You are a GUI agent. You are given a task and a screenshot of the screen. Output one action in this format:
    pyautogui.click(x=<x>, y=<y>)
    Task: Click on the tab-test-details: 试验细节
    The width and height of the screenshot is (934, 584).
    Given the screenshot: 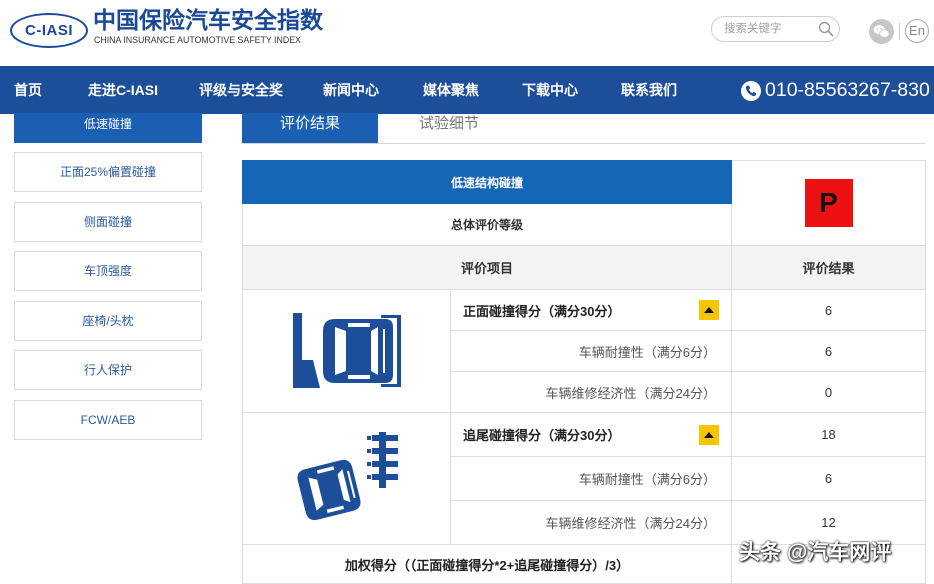 What is the action you would take?
    pyautogui.click(x=449, y=128)
    